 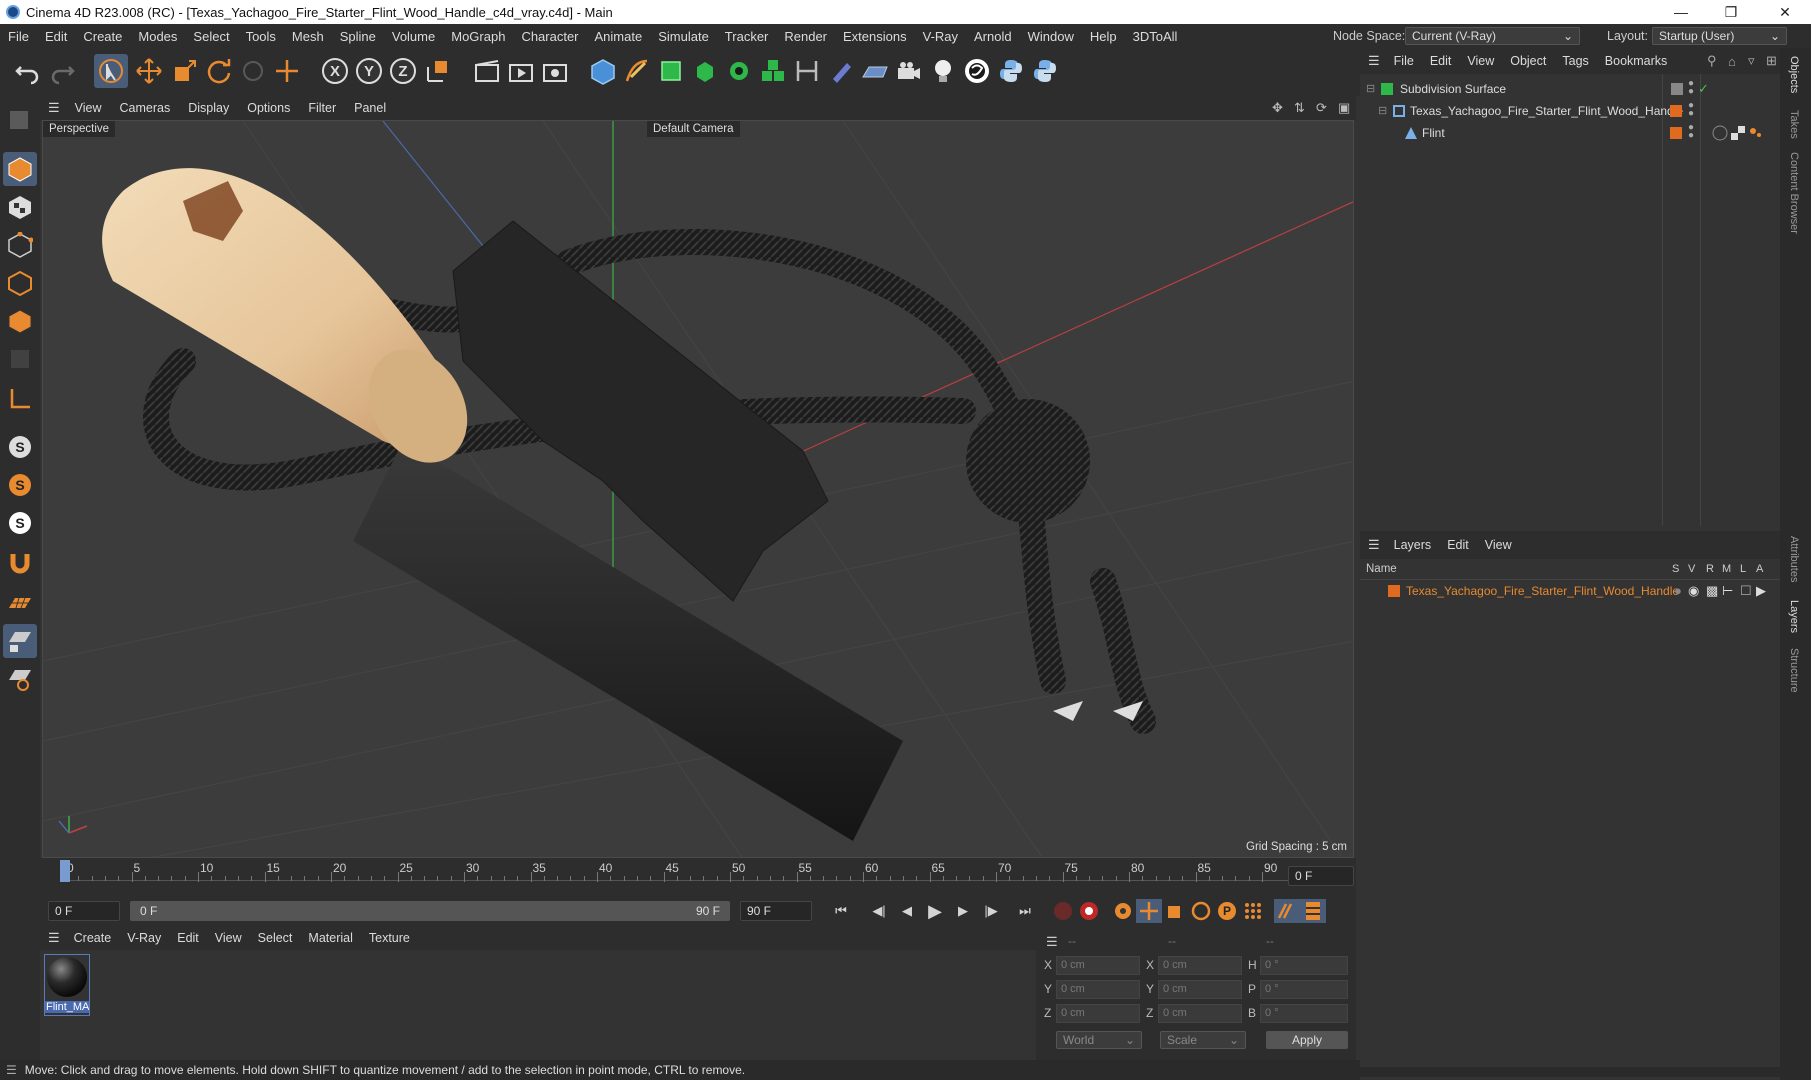 I want to click on render-view-button, so click(x=487, y=71).